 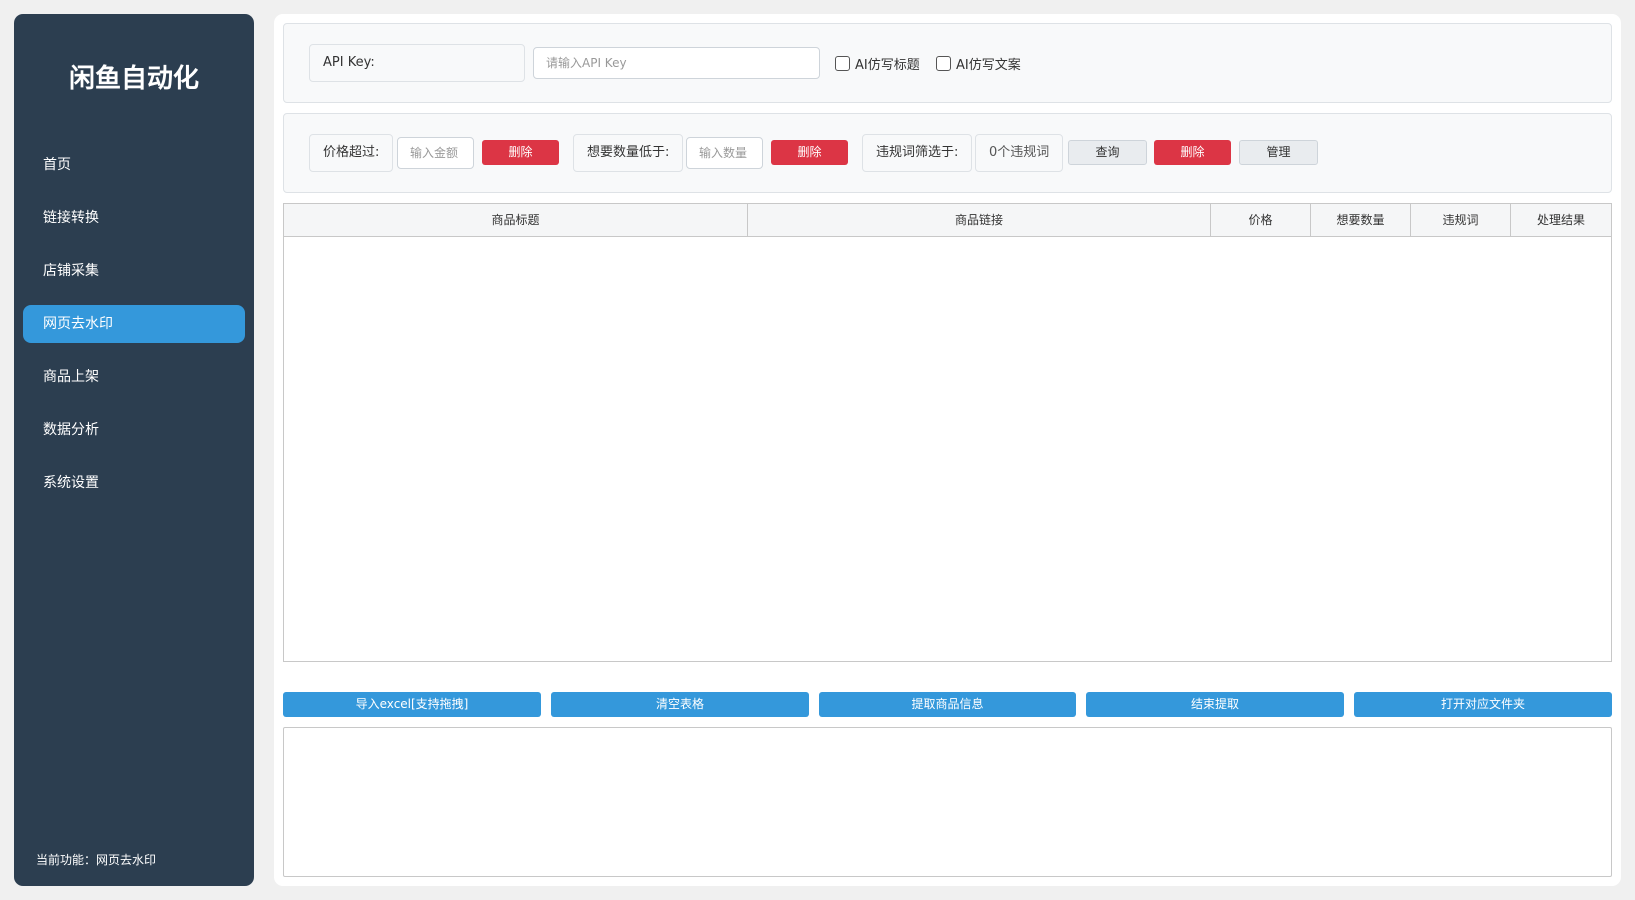 What do you see at coordinates (417, 63) in the screenshot?
I see `api-key-label: API Key:` at bounding box center [417, 63].